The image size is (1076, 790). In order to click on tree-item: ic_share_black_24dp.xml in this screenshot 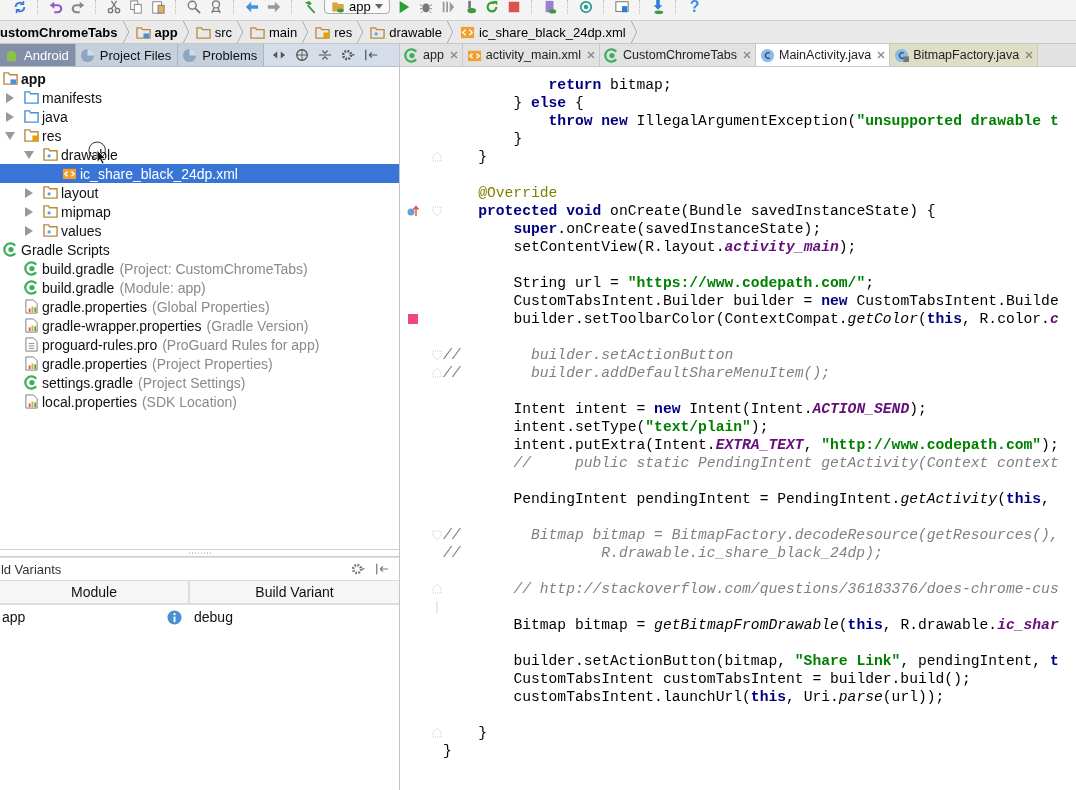, I will do `click(199, 173)`.